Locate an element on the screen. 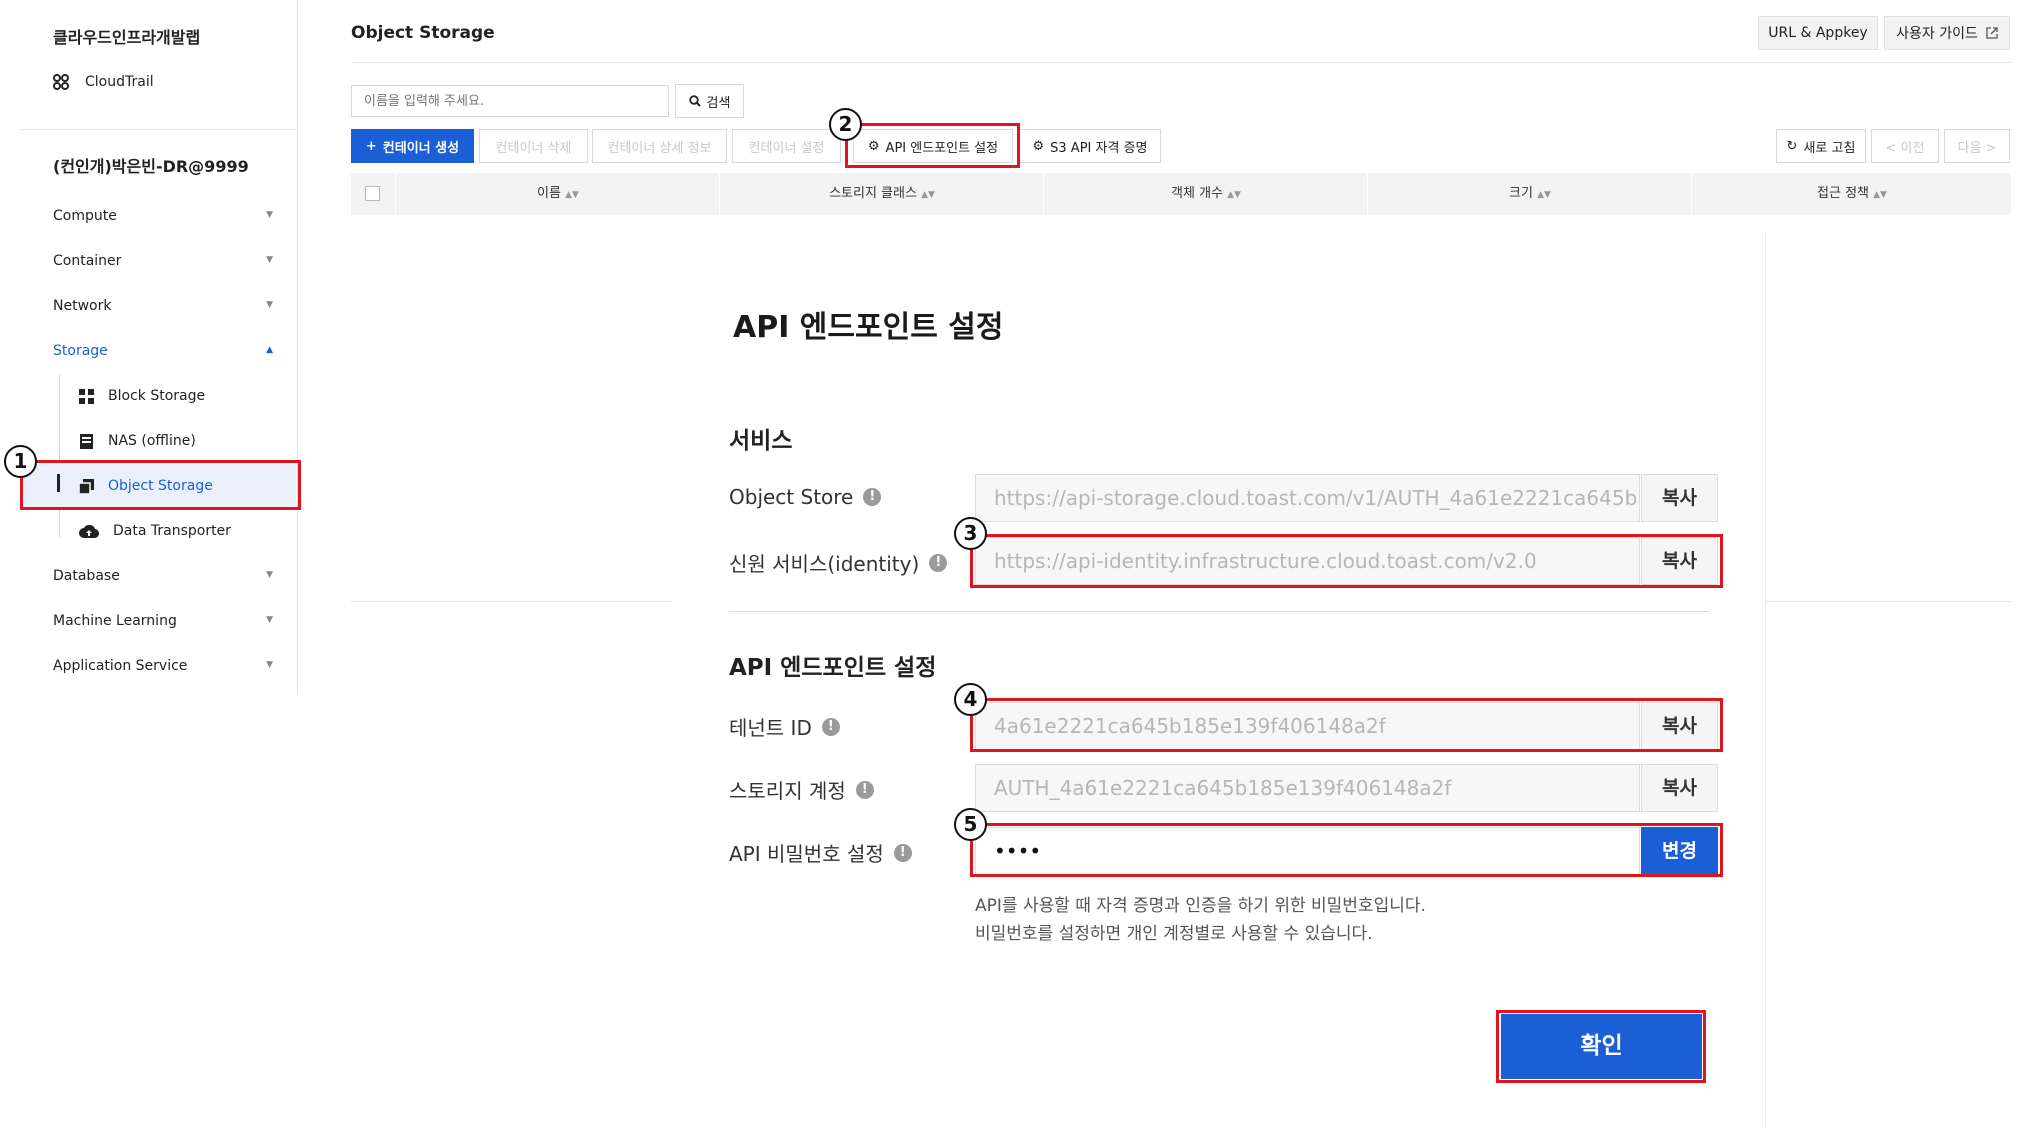 The width and height of the screenshot is (2021, 1128). user-guide-button: 사용자 가이드 is located at coordinates (1947, 33).